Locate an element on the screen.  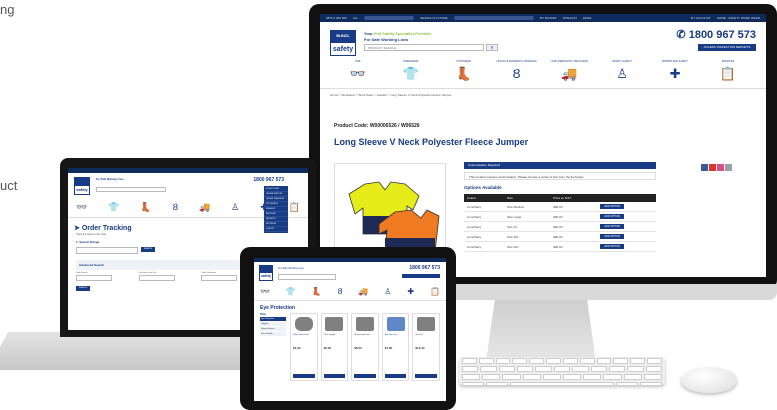
topbar-home: HOME - SAFETY WORK WEAR is located at coordinates (738, 18).